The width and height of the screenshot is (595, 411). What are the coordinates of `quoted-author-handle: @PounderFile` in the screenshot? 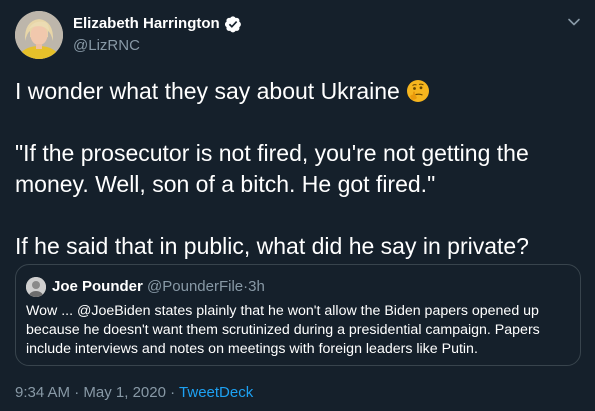 It's located at (195, 286).